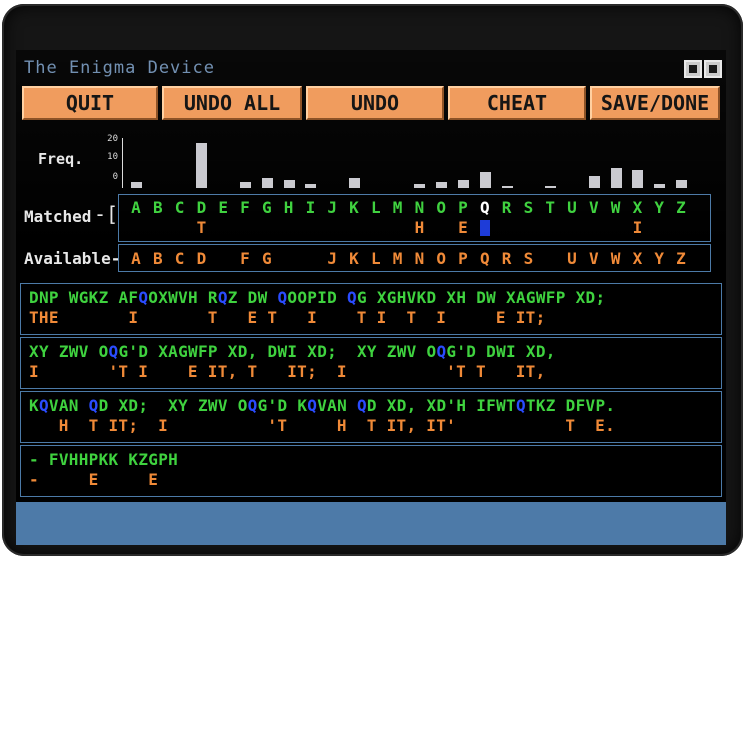  I want to click on available-letter-m: M, so click(398, 258).